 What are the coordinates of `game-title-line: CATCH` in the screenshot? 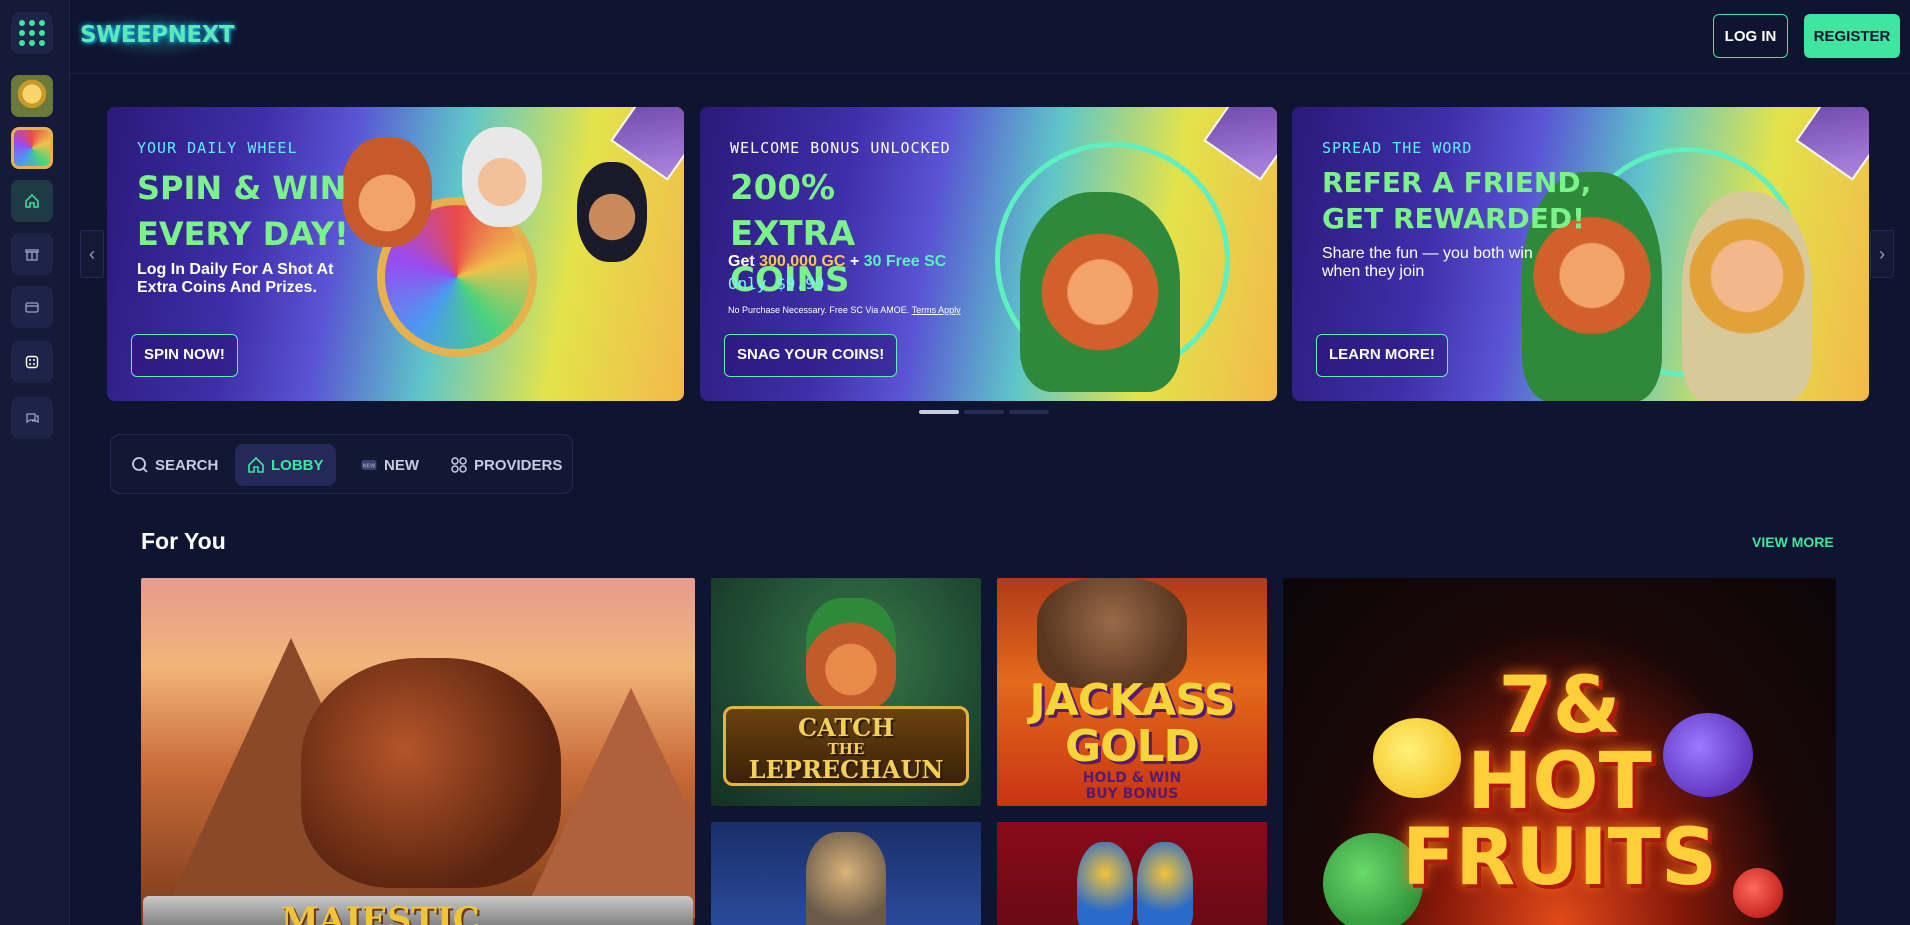 It's located at (846, 727).